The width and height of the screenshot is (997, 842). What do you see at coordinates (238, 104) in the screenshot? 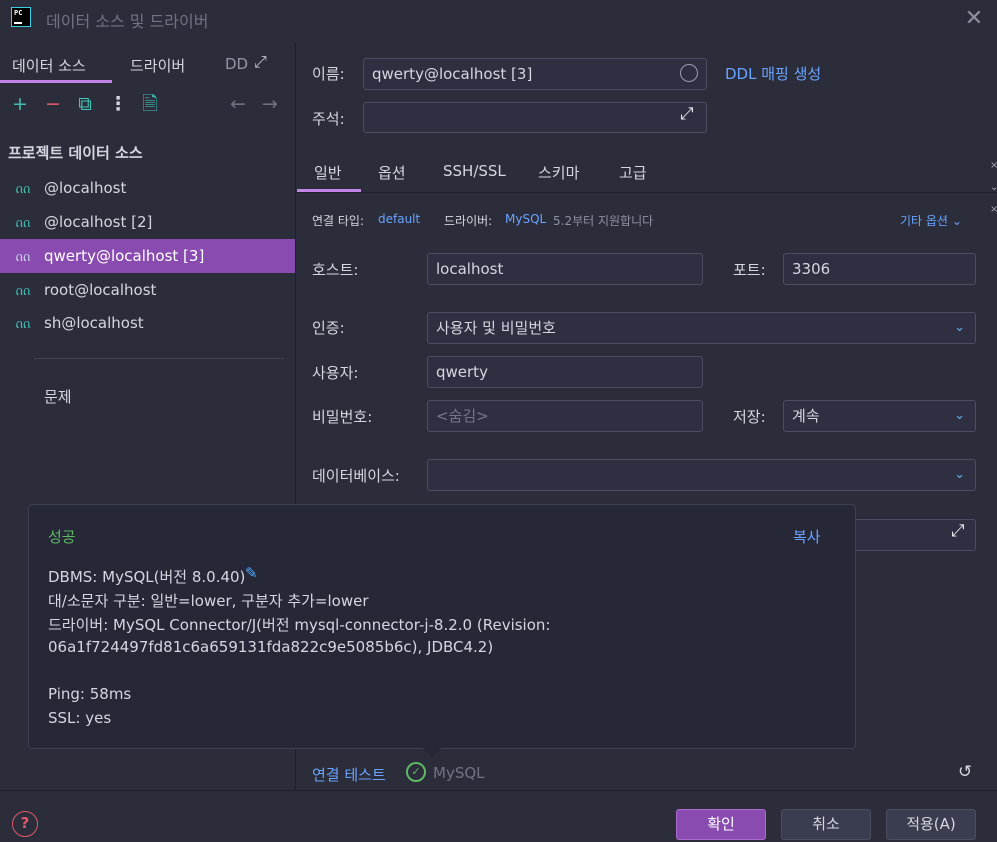
I see `back-arrow-icon: ←` at bounding box center [238, 104].